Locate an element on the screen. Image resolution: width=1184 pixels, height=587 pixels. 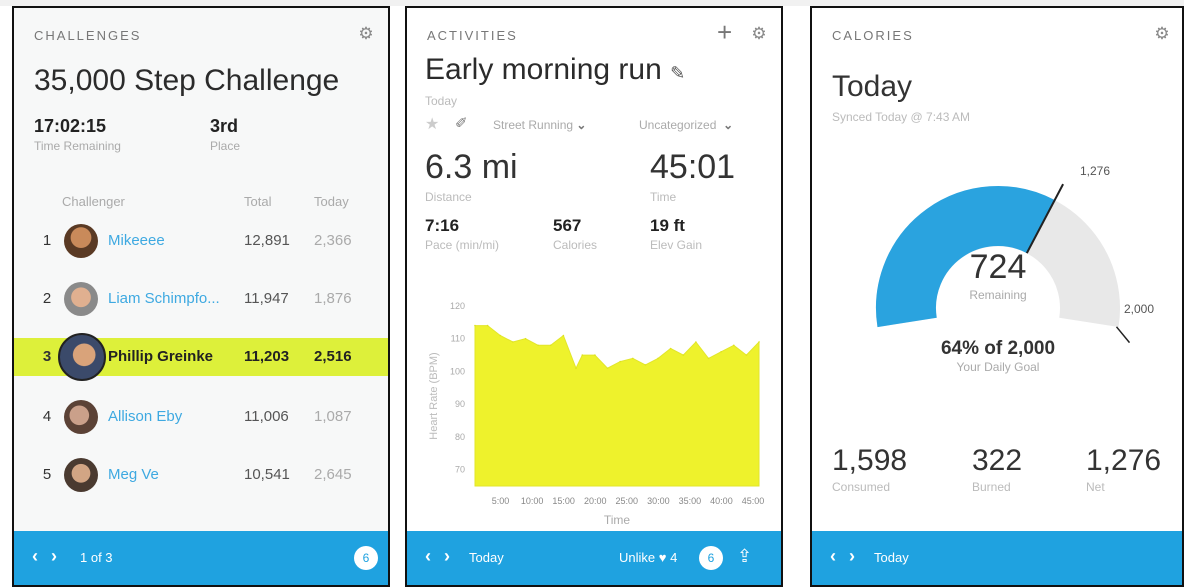
column-today: Today is located at coordinates (331, 201).